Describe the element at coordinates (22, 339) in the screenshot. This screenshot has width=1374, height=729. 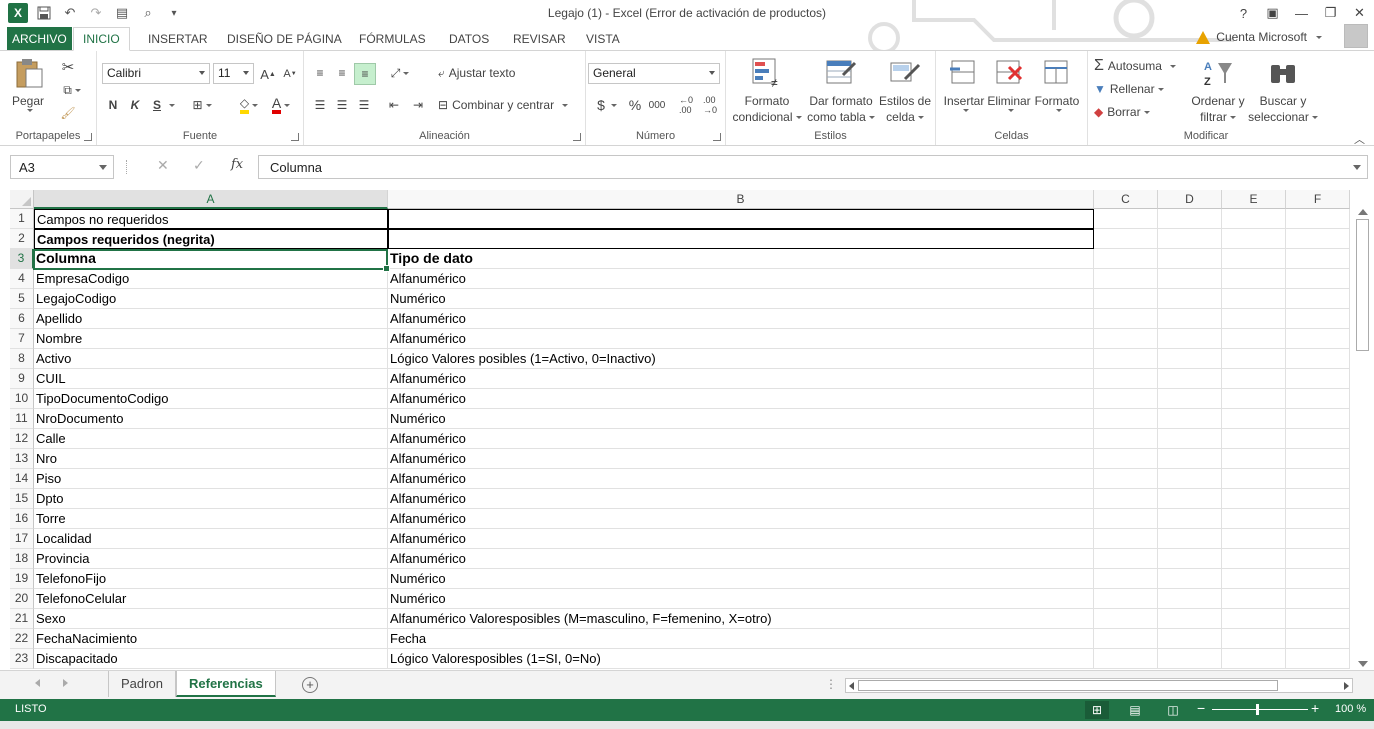
I see `row-header: 7` at that location.